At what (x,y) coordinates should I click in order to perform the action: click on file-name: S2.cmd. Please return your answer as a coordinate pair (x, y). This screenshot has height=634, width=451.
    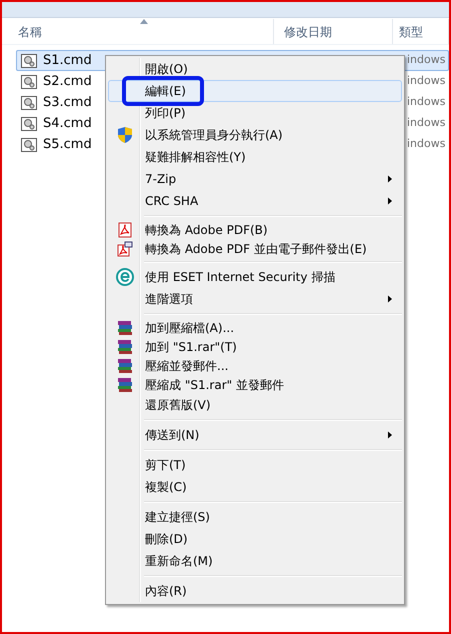
    Looking at the image, I should click on (67, 81).